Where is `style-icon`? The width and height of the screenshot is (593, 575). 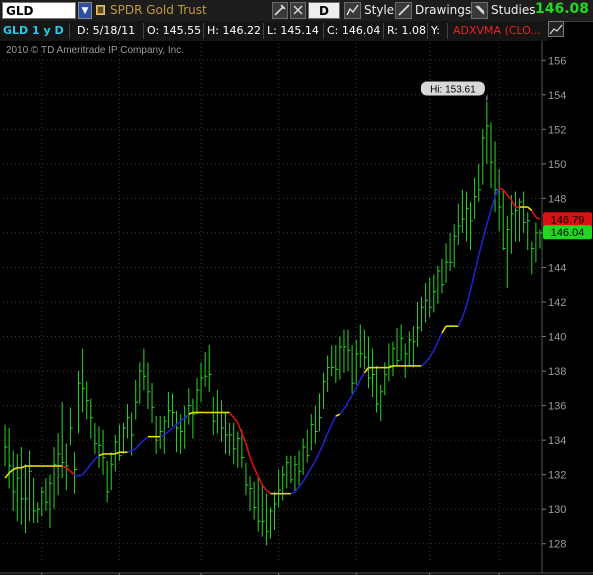
style-icon is located at coordinates (352, 10).